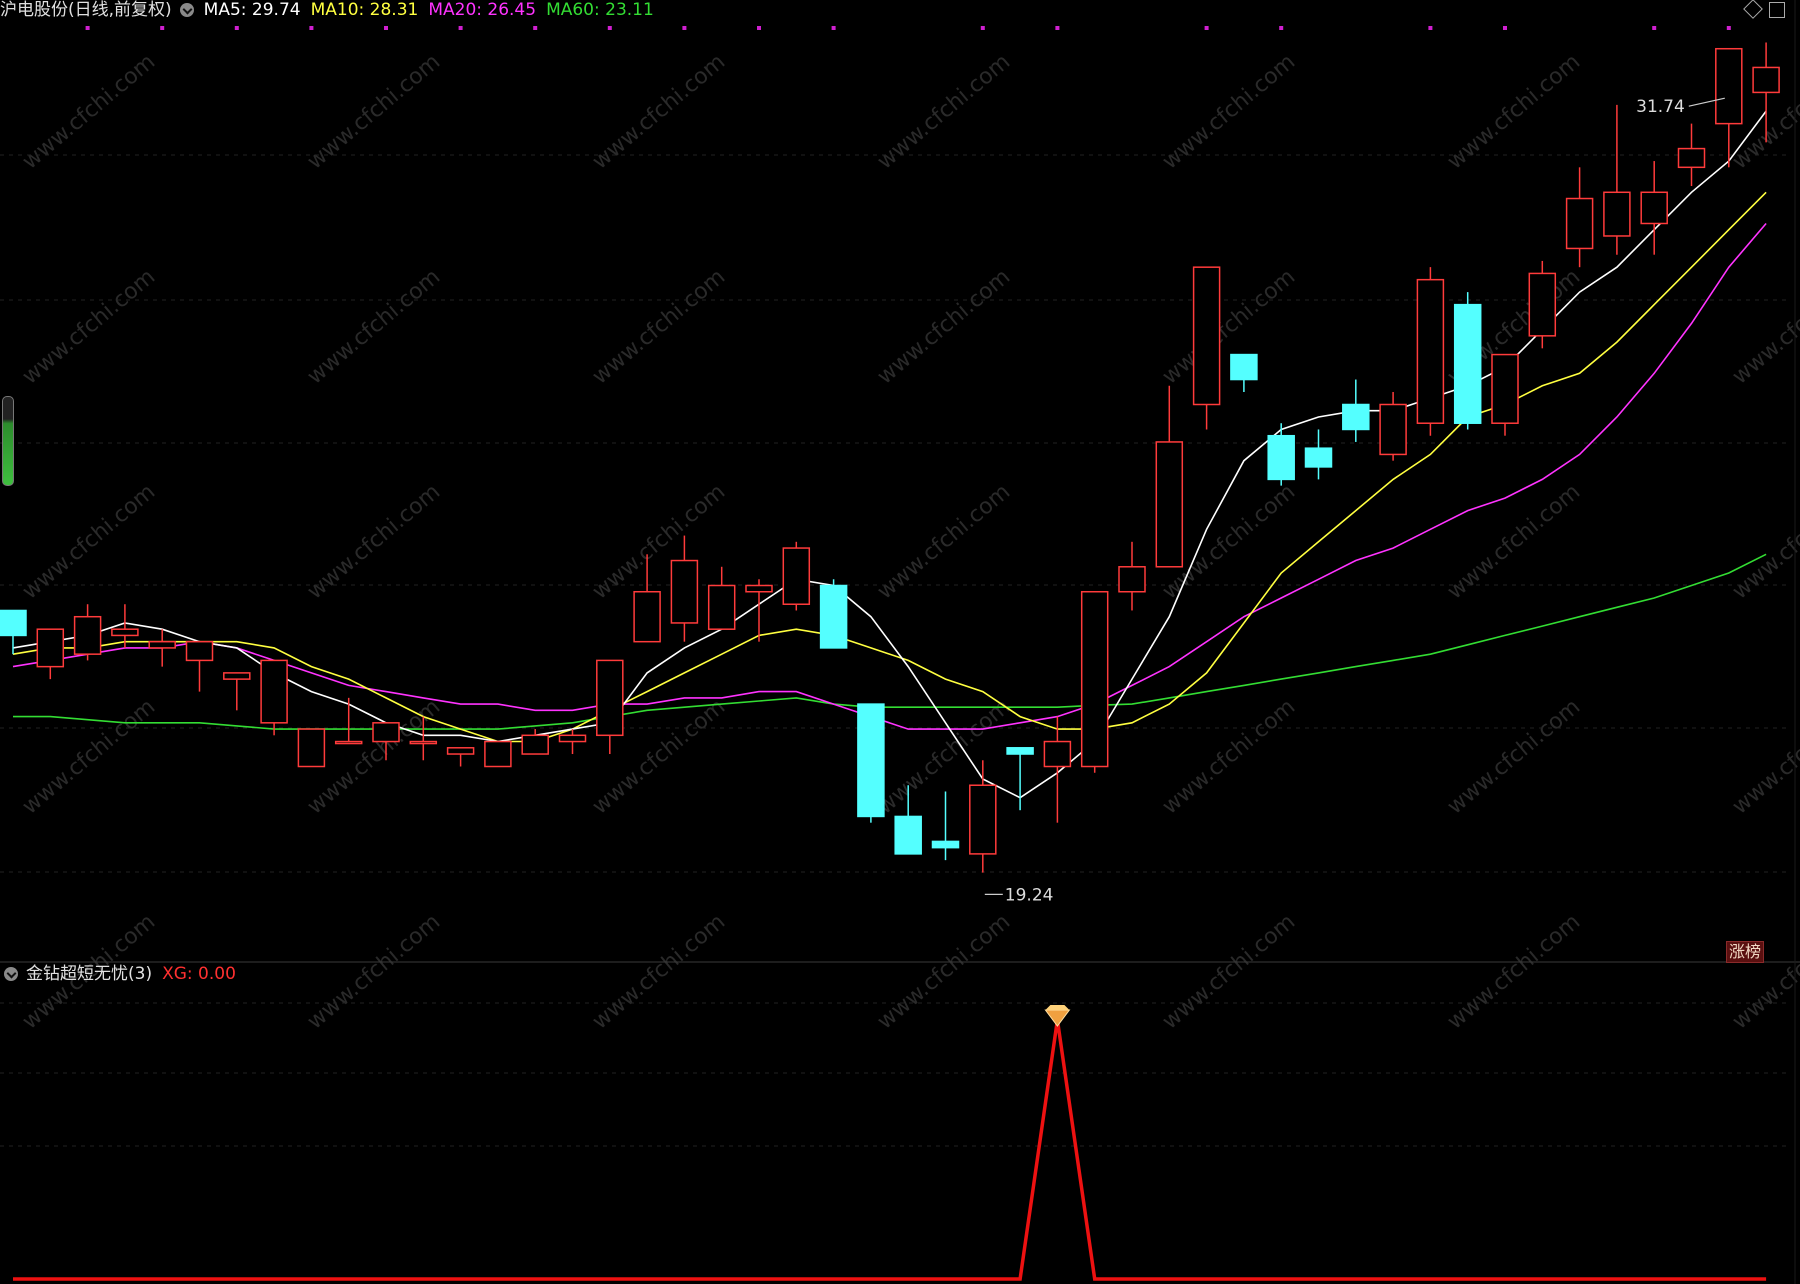  I want to click on indicator-toggle-icon, so click(11, 974).